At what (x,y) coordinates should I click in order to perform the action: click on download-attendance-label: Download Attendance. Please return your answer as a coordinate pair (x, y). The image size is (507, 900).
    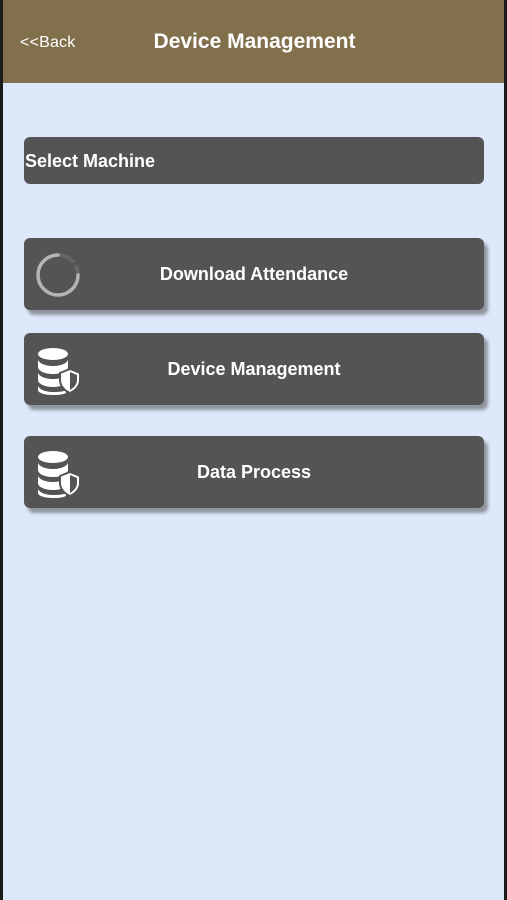
    Looking at the image, I should click on (254, 274).